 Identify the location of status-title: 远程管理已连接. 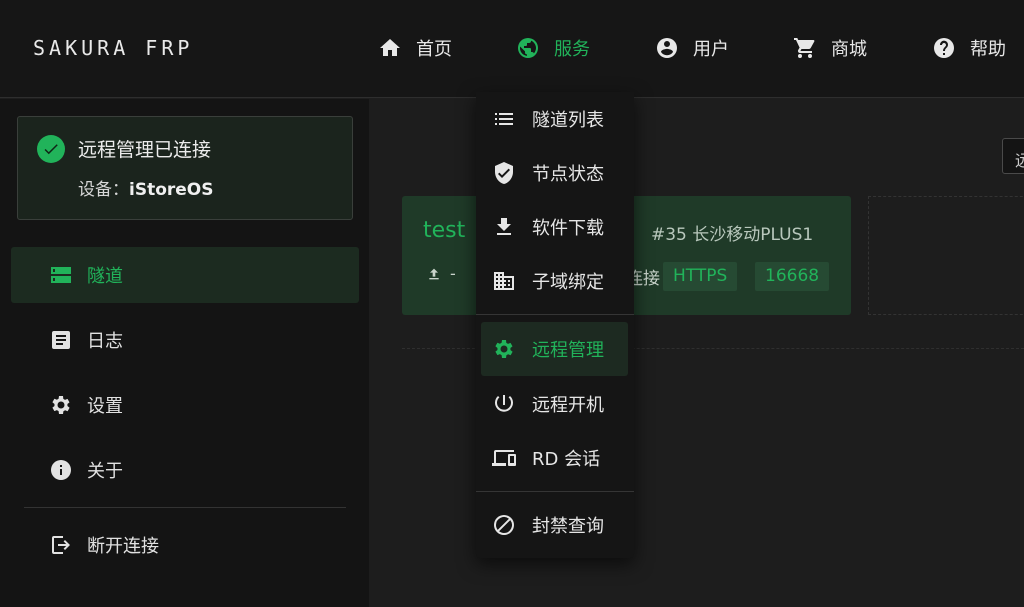
(145, 150).